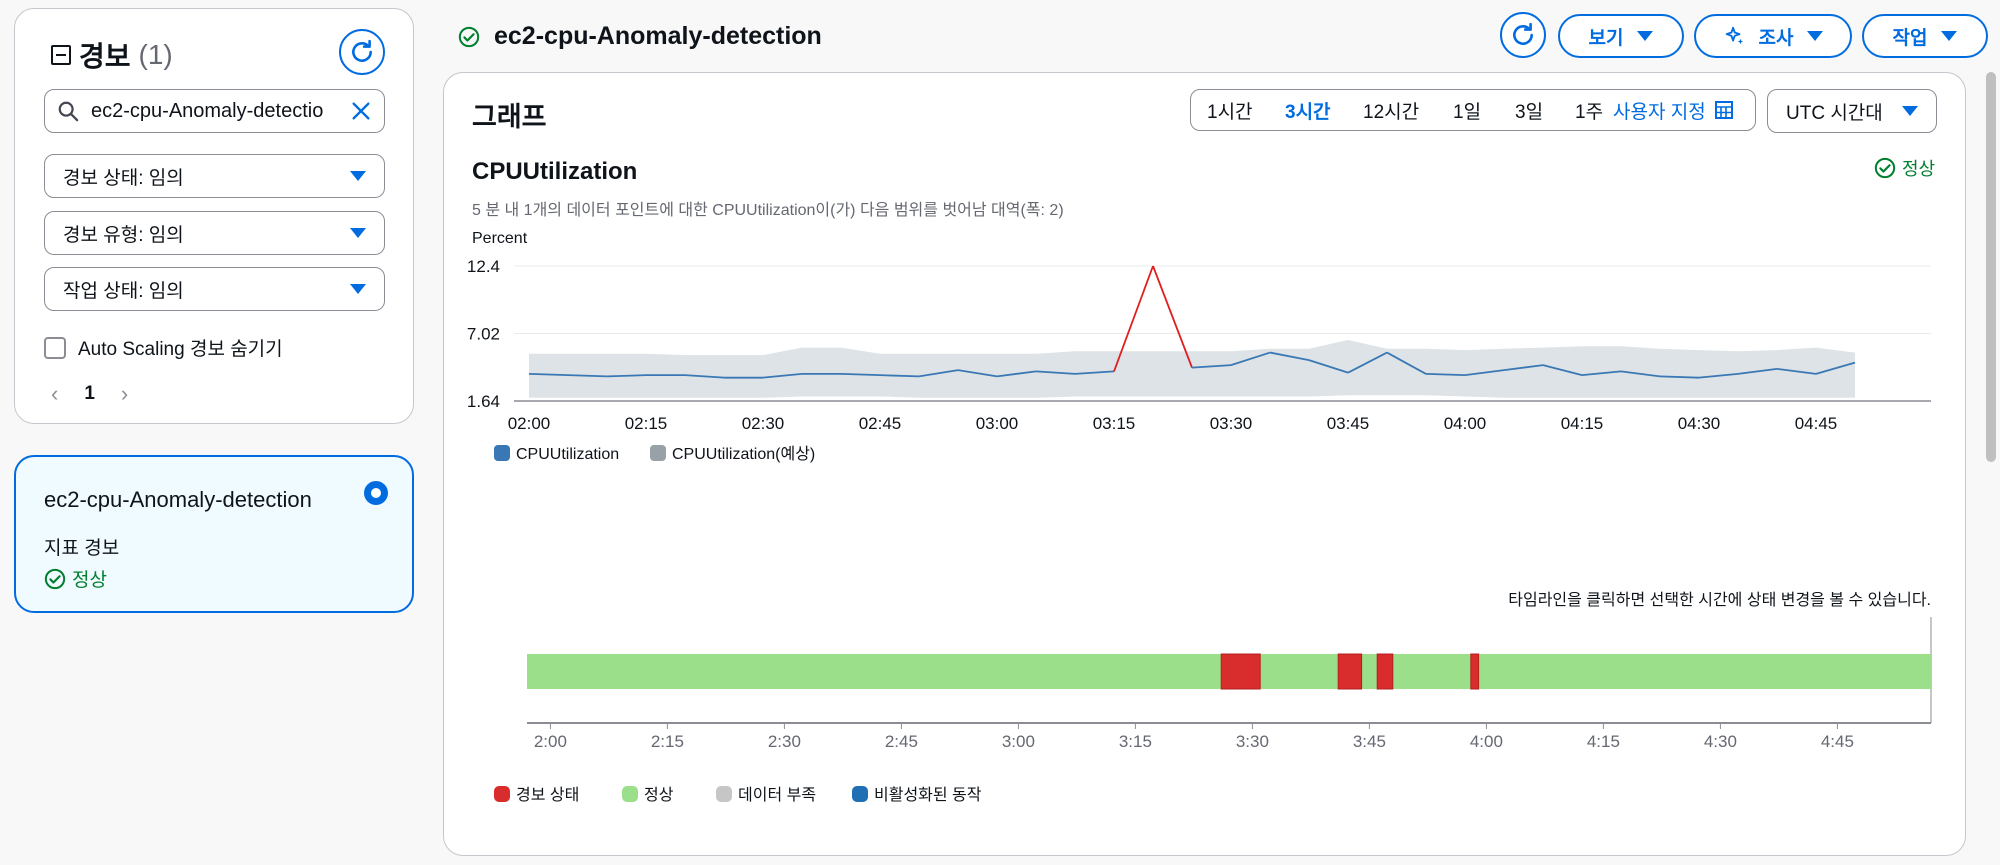 The width and height of the screenshot is (2000, 865). Describe the element at coordinates (997, 423) in the screenshot. I see `x-tick-label: 03:00` at that location.